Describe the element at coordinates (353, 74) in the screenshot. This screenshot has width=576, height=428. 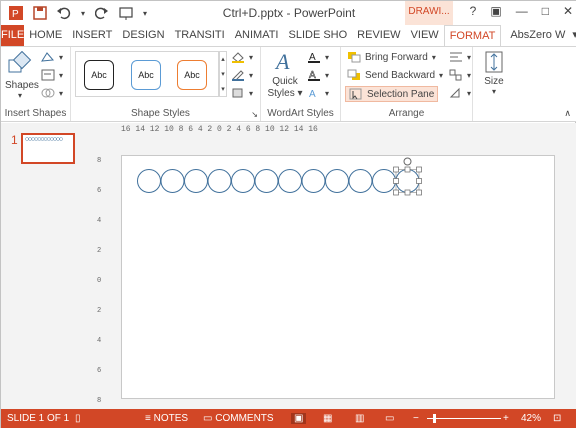
I see `send-backward-icon` at that location.